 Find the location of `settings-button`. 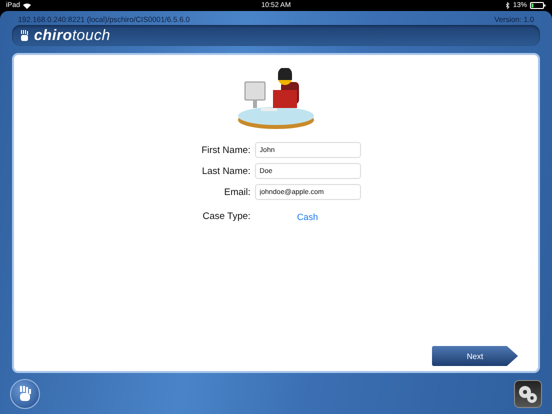

settings-button is located at coordinates (528, 394).